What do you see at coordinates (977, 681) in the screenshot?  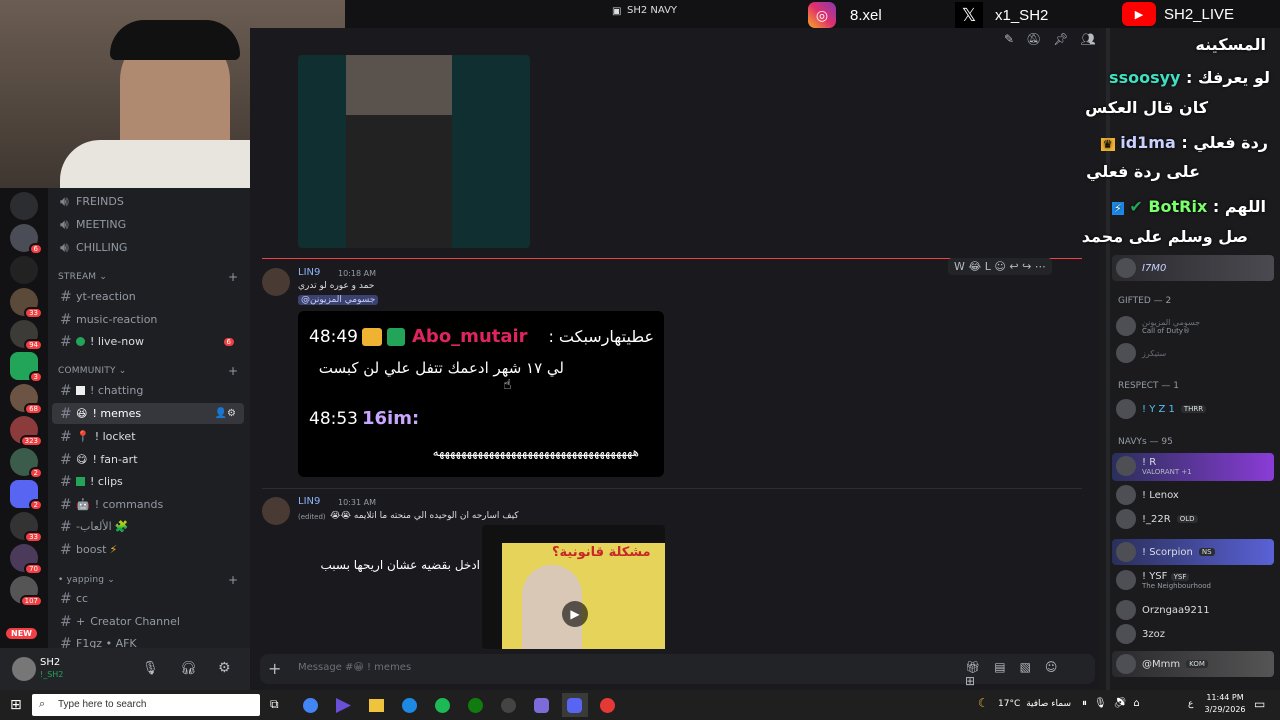 I see `apps-icon: ⊞` at bounding box center [977, 681].